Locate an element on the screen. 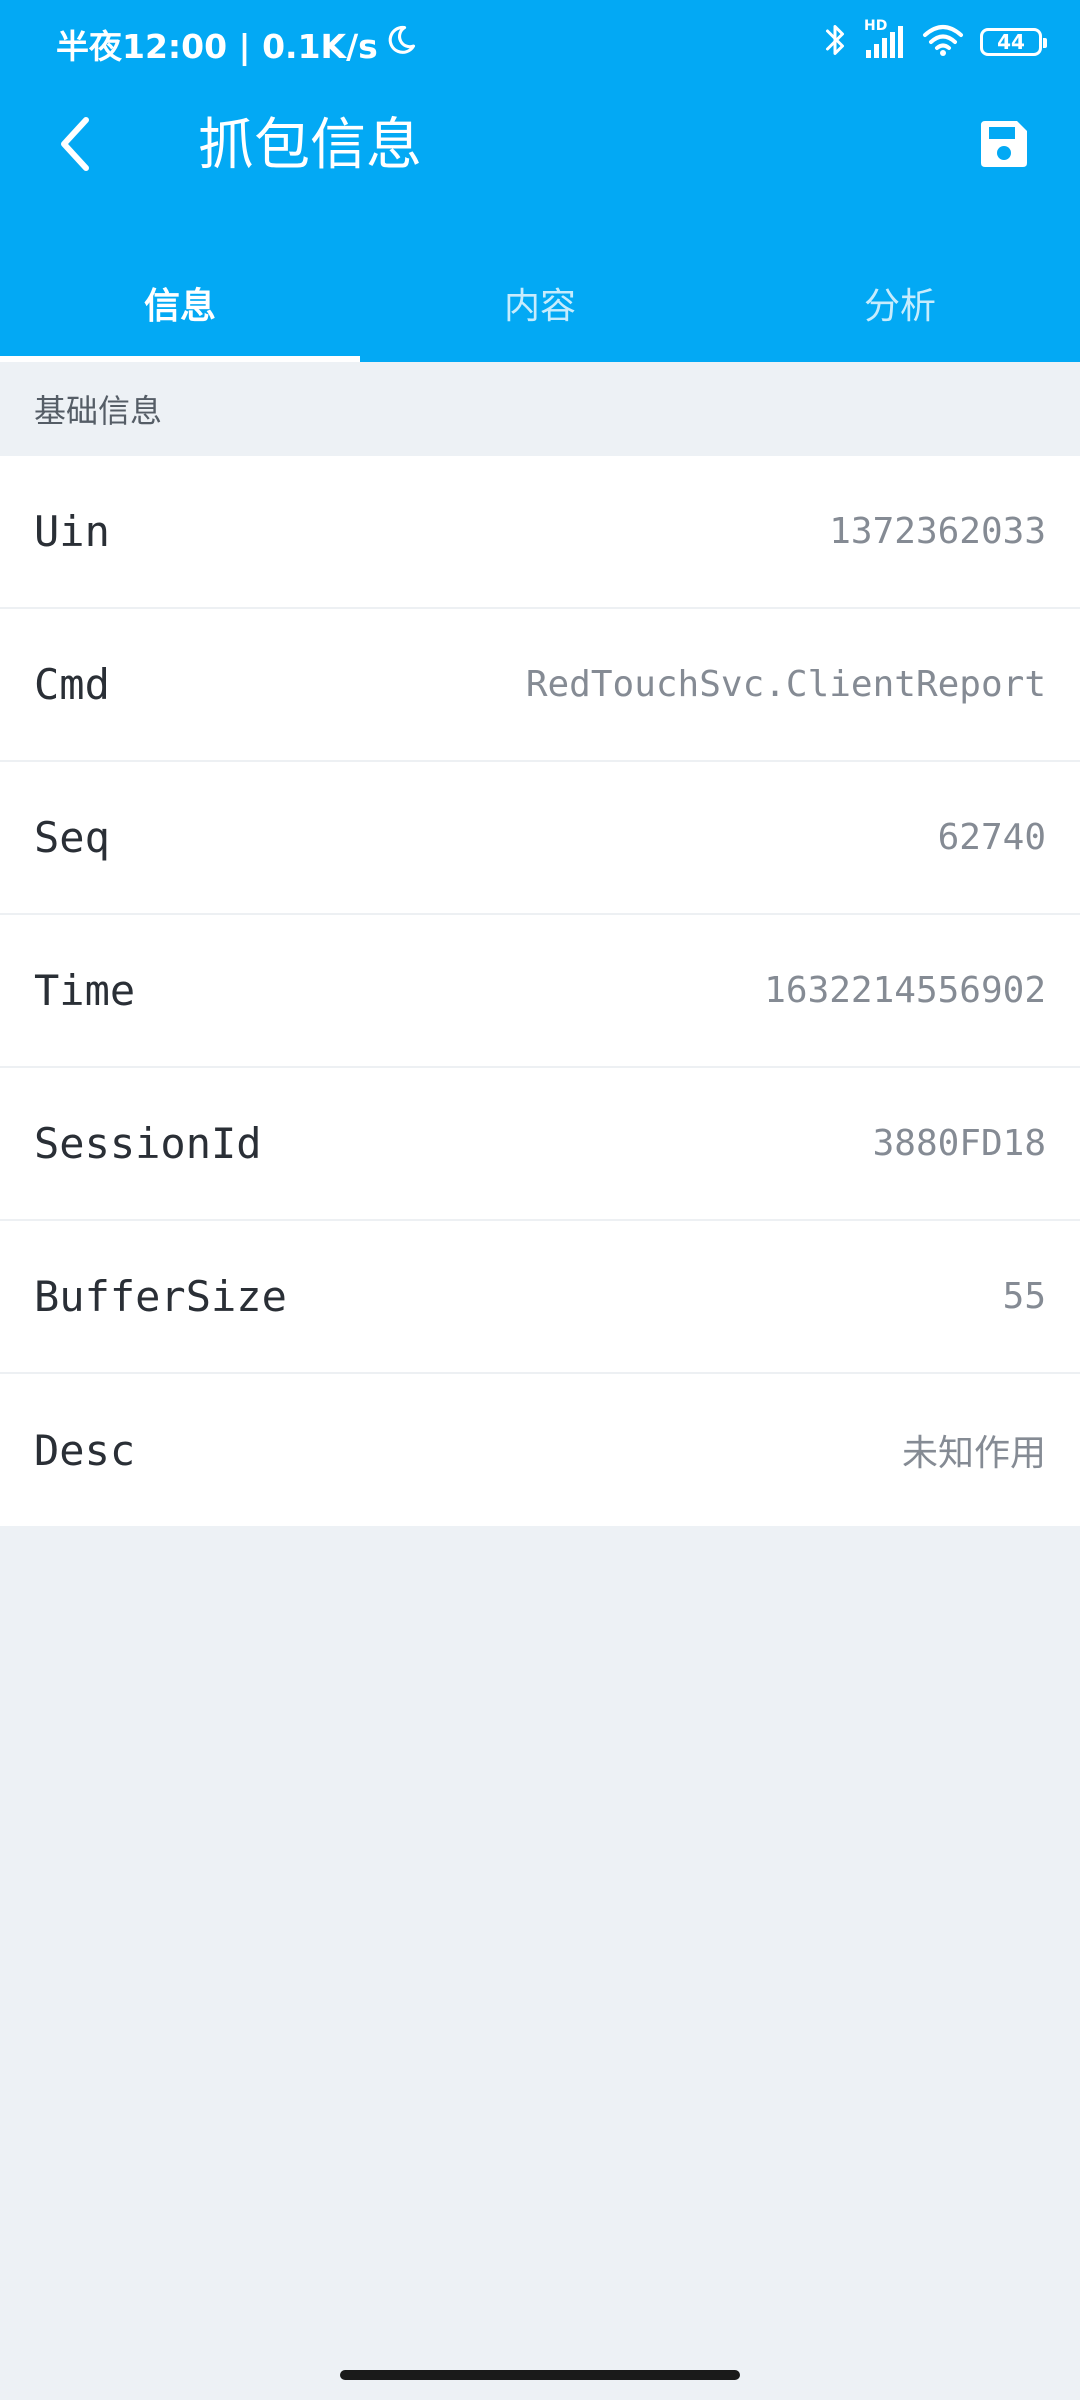 This screenshot has height=2400, width=1080. tab-content: 内容 is located at coordinates (540, 303).